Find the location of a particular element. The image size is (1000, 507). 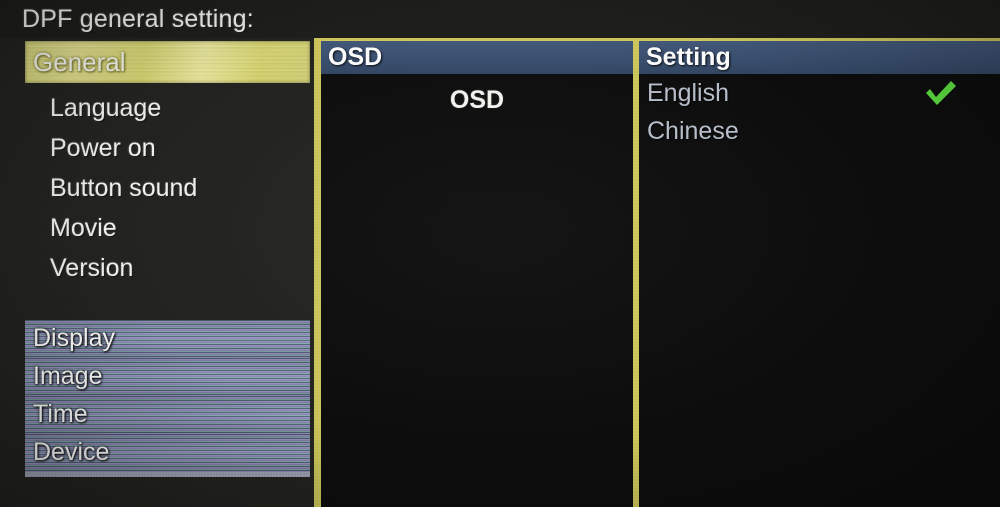

setting-column-header-label: Setting is located at coordinates (688, 57).